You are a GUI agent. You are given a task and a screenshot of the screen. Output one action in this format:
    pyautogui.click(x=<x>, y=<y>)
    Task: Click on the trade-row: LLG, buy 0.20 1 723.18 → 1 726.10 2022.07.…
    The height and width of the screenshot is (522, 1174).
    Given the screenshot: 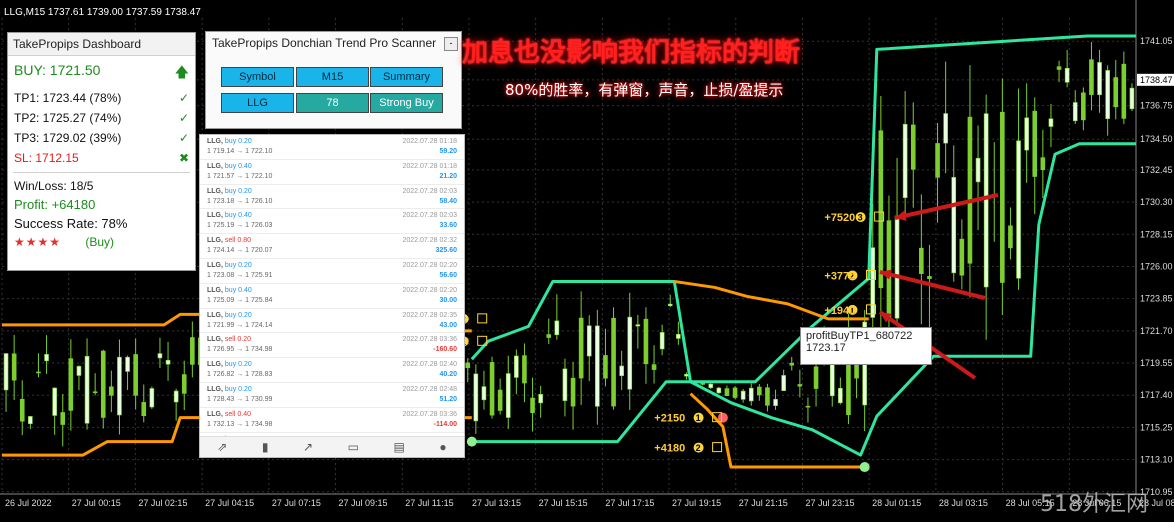 What is the action you would take?
    pyautogui.click(x=332, y=197)
    